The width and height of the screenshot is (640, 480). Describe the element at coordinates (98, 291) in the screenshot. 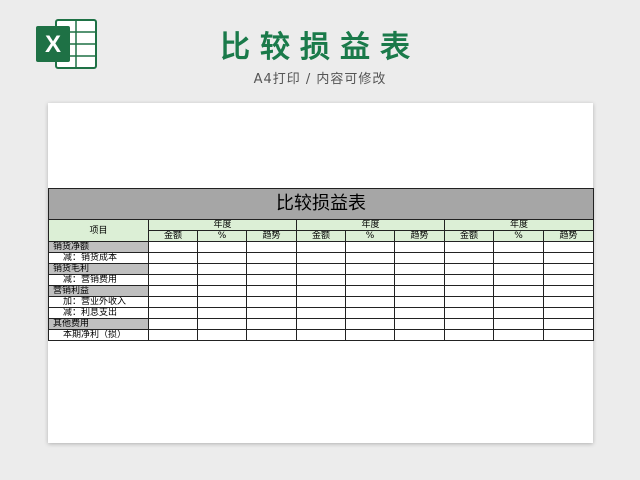

I see `row-label: 营销利益` at that location.